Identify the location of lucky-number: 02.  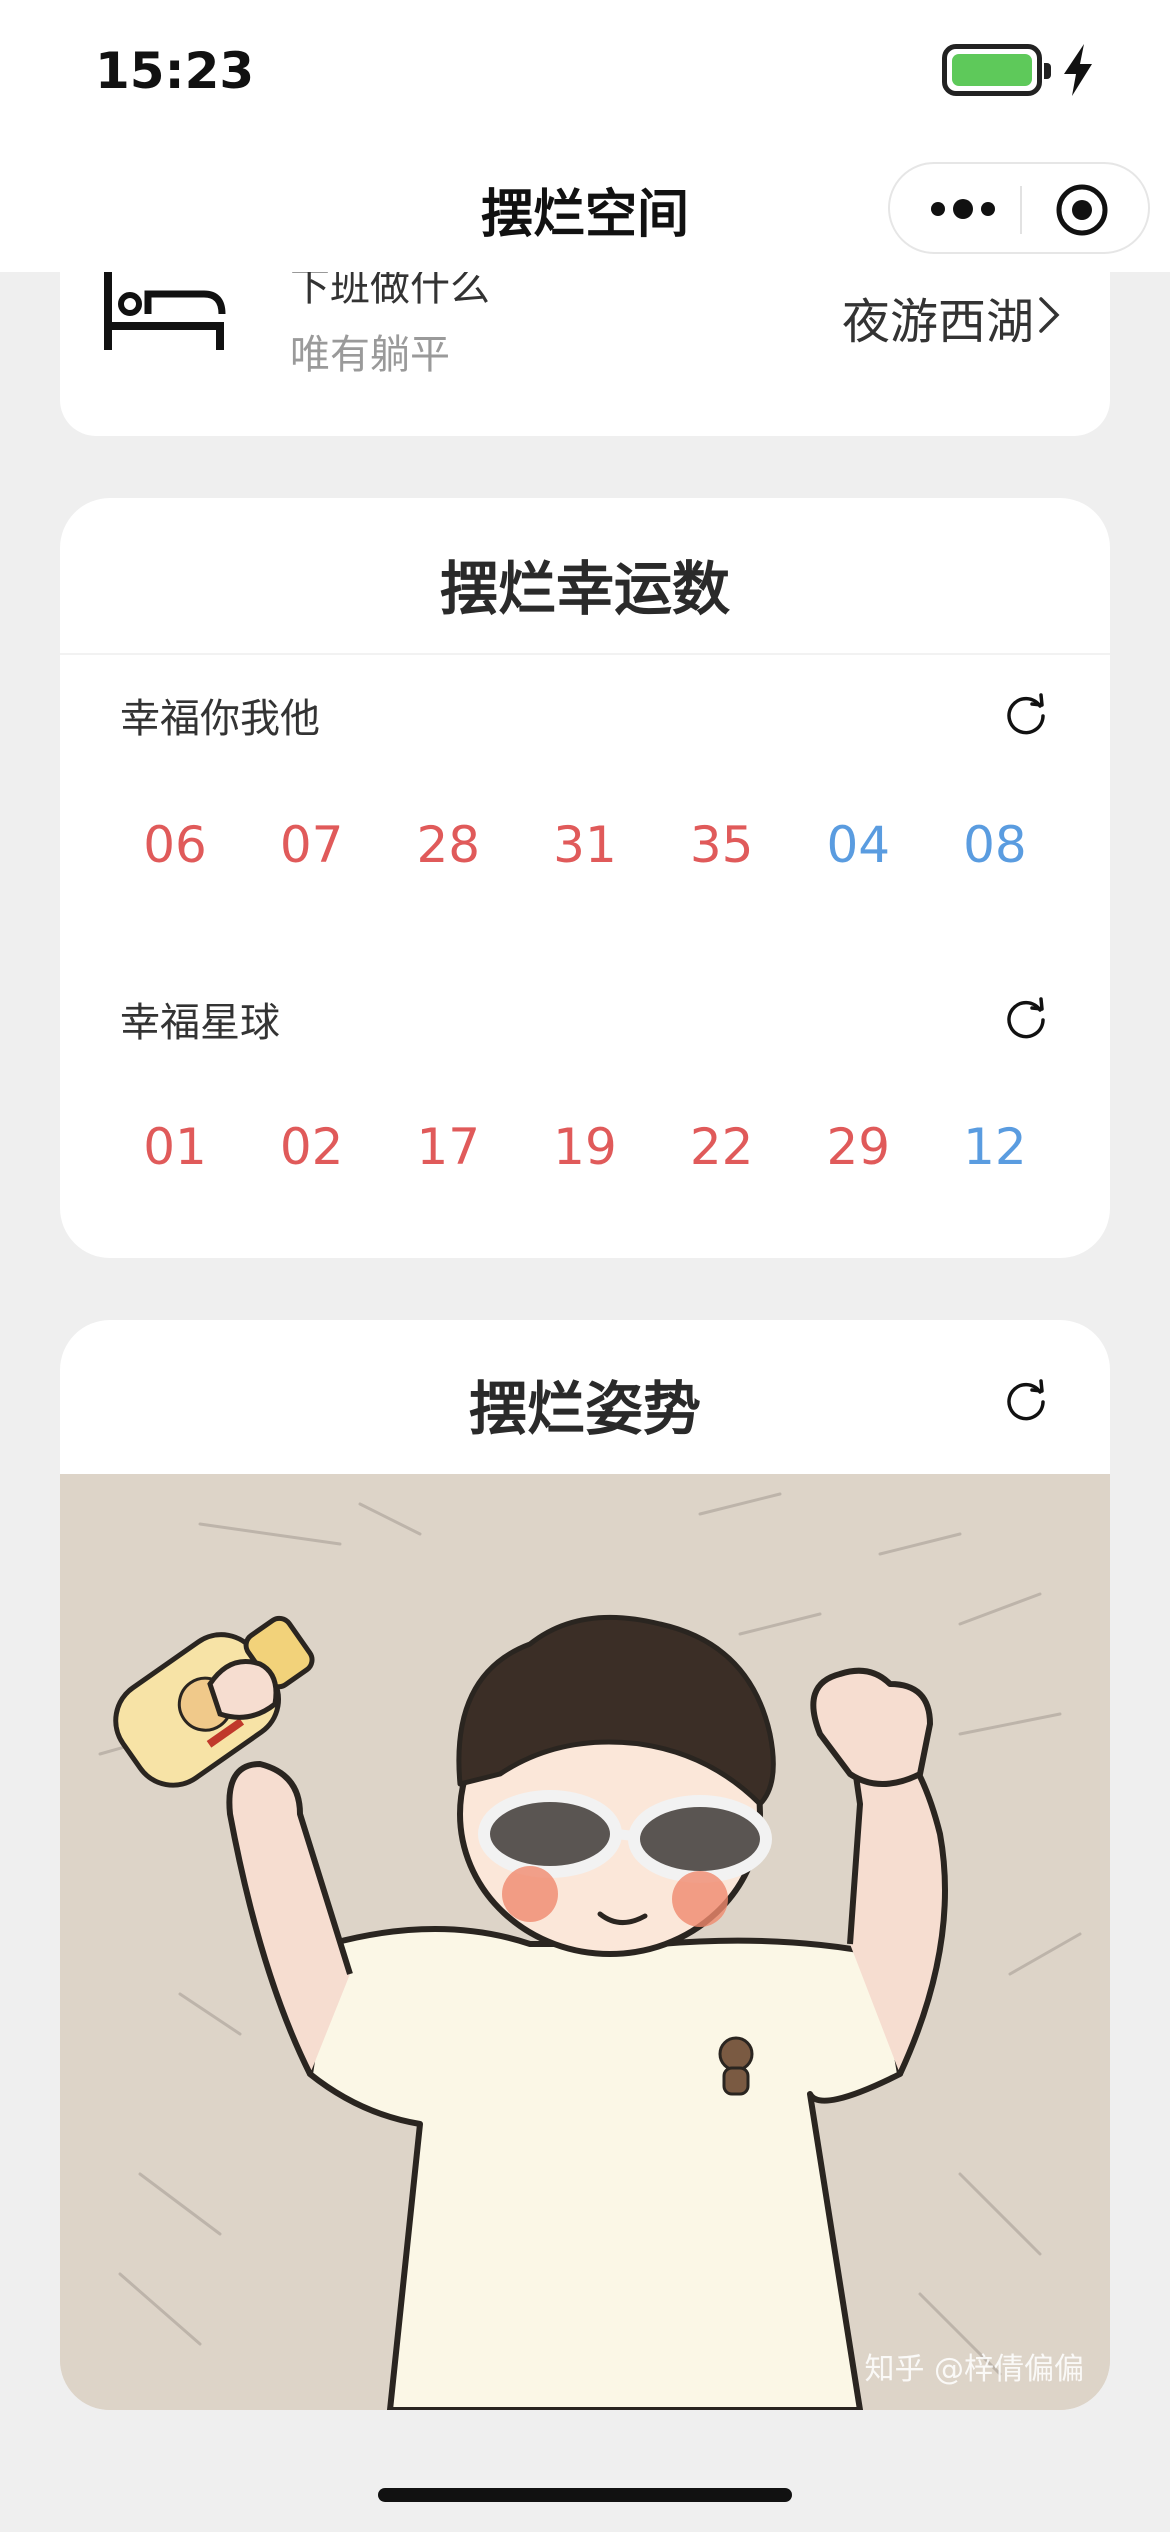
(311, 1147).